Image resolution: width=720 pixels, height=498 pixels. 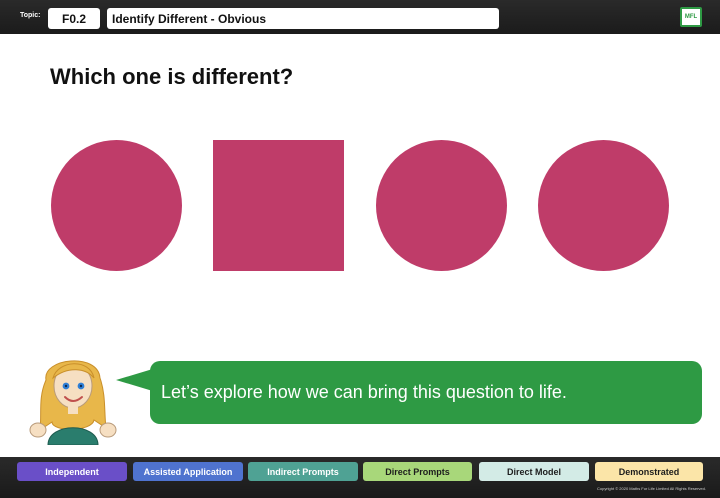 I want to click on question-heading: Which one is different?, so click(x=172, y=76).